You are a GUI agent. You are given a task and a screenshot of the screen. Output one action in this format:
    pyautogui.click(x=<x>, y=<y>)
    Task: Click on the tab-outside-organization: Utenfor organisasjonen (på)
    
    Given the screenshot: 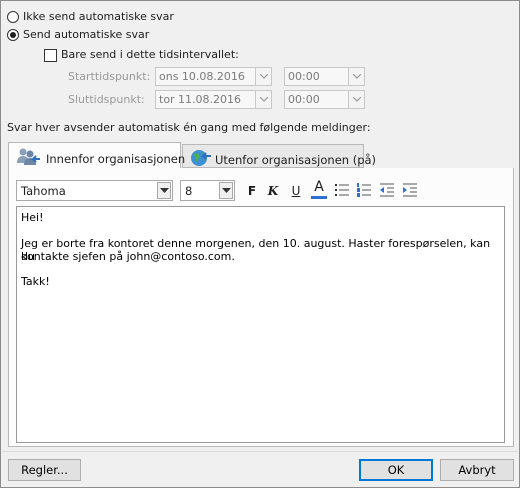 What is the action you would take?
    pyautogui.click(x=279, y=156)
    